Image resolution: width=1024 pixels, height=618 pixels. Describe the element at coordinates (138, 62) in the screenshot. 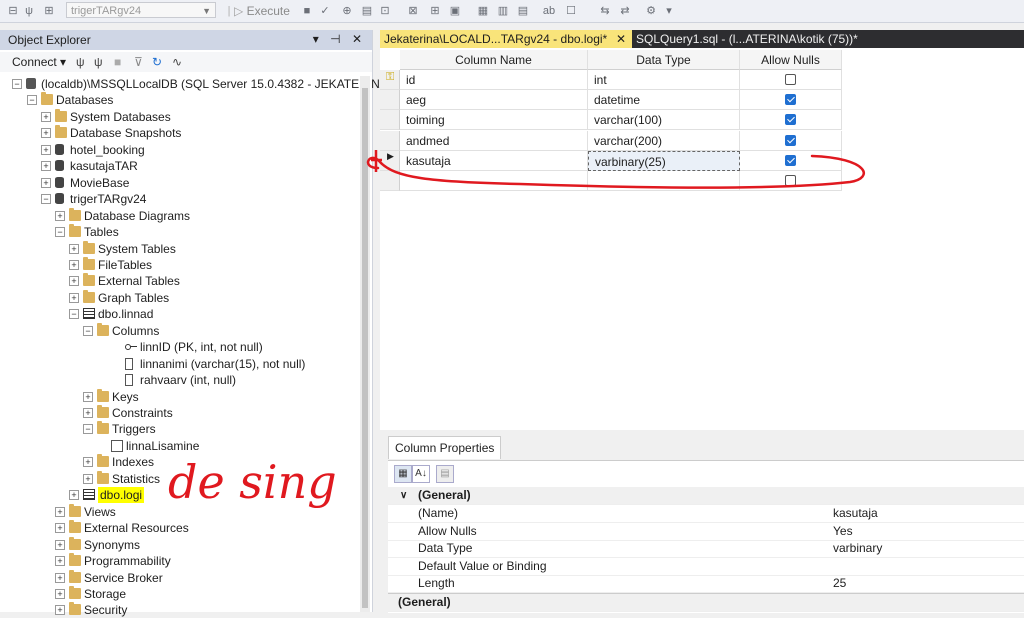

I see `filter-icon: ⊽` at that location.